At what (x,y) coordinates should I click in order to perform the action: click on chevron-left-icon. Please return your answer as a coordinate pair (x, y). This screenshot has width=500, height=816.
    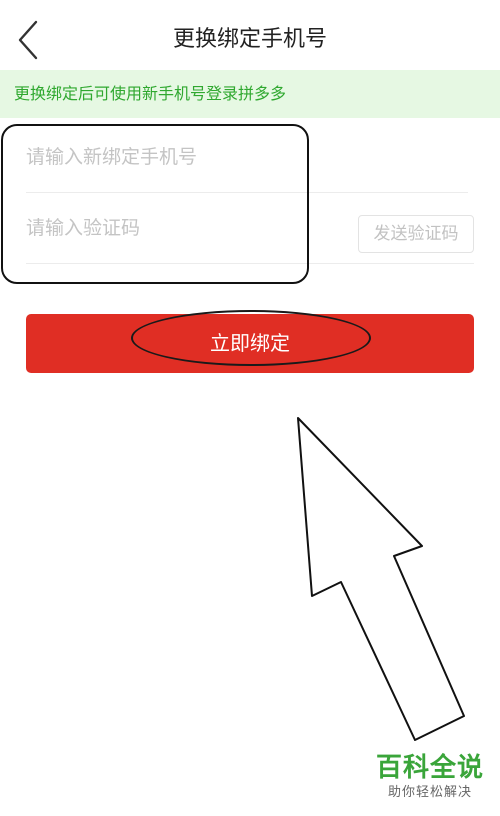
    Looking at the image, I should click on (28, 40).